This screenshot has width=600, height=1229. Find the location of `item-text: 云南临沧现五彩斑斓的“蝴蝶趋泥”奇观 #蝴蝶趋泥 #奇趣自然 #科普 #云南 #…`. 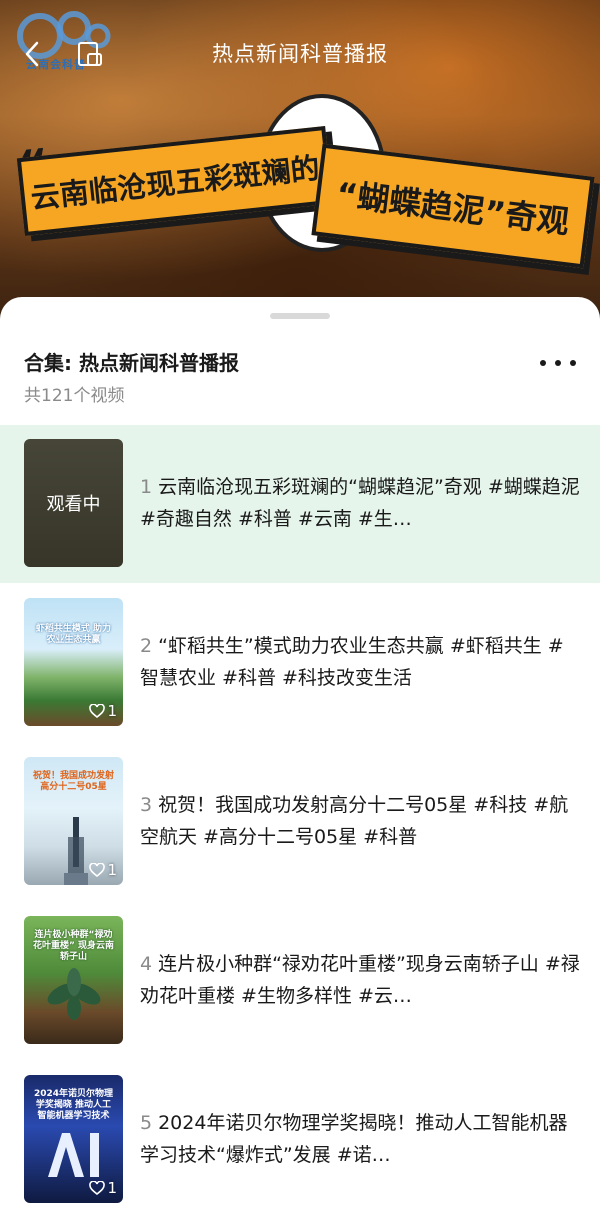

item-text: 云南临沧现五彩斑斓的“蝴蝶趋泥”奇观 #蝴蝶趋泥 #奇趣自然 #科普 #云南 #… is located at coordinates (360, 503).